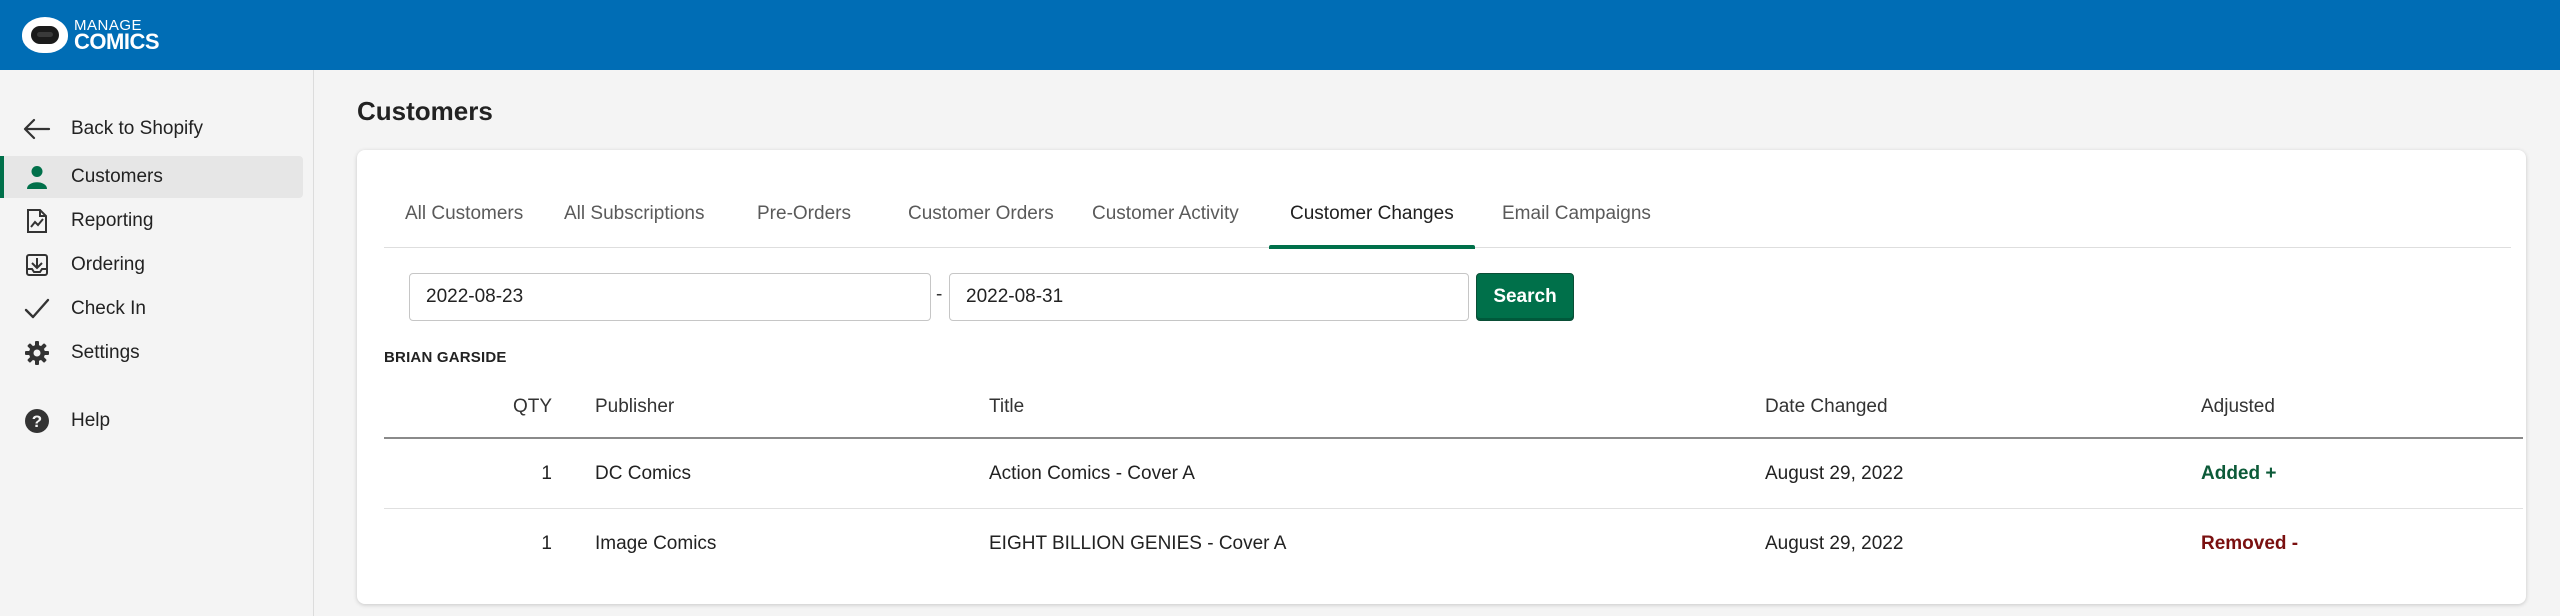 Image resolution: width=2560 pixels, height=616 pixels. I want to click on cell-adjusted-removed: Removed -, so click(2250, 543).